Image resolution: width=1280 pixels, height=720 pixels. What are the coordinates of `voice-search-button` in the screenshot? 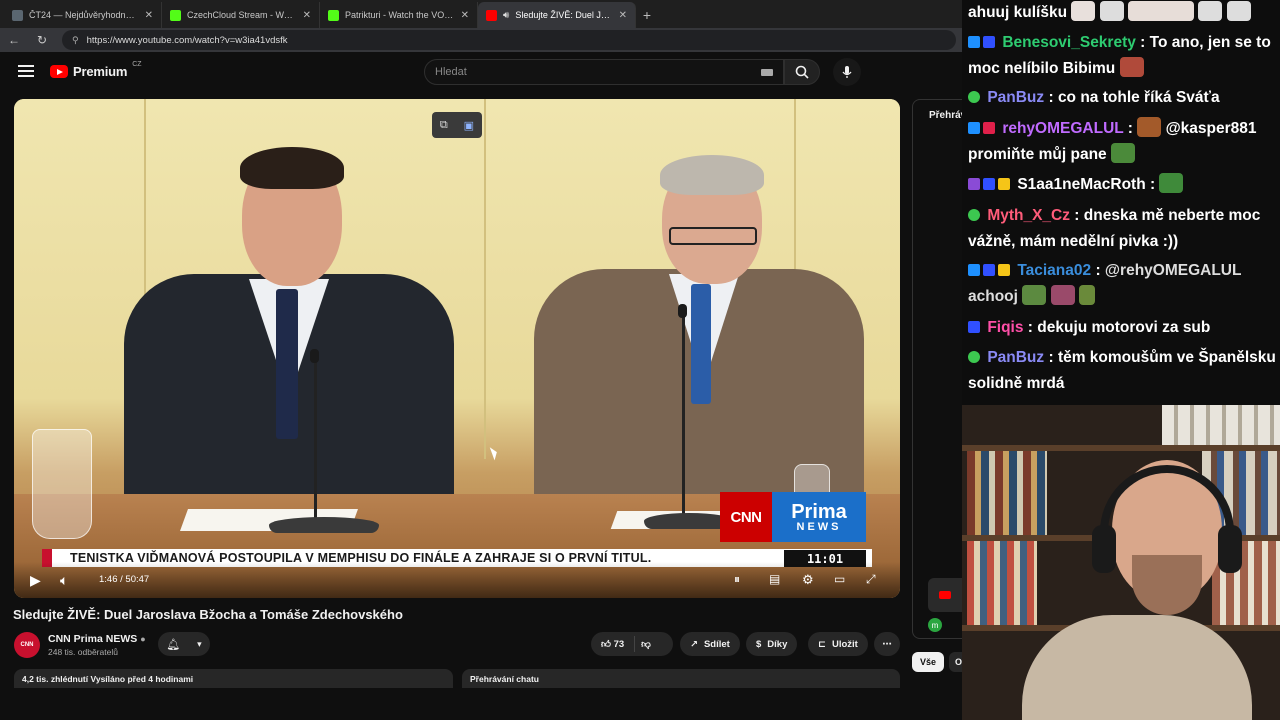 It's located at (847, 72).